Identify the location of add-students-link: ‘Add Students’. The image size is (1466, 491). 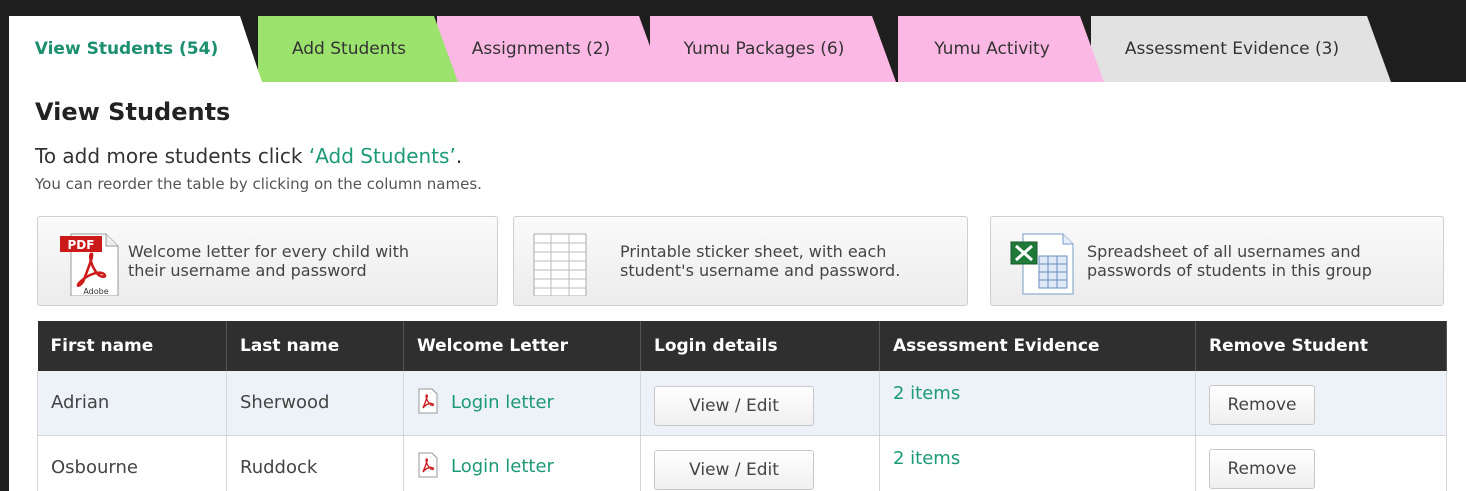
(382, 156).